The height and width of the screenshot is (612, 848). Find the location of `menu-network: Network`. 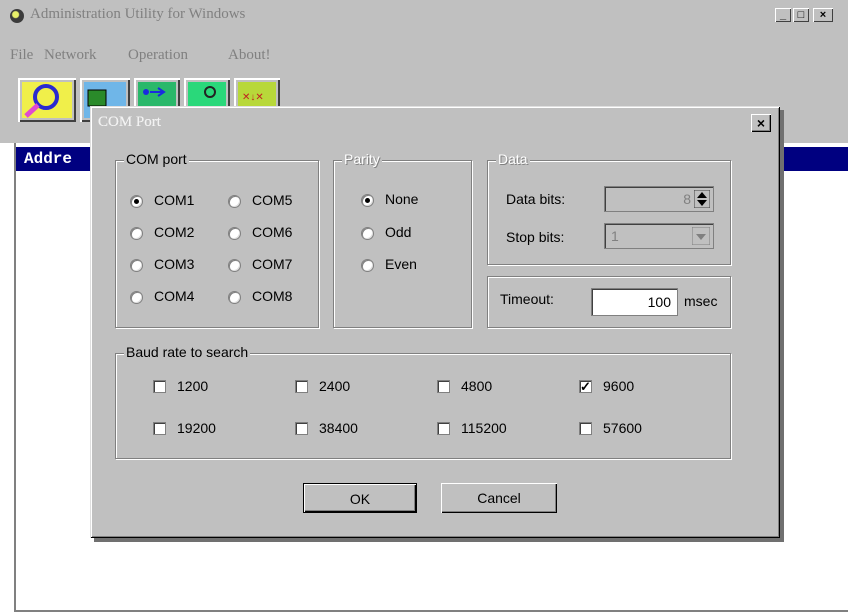

menu-network: Network is located at coordinates (70, 55).